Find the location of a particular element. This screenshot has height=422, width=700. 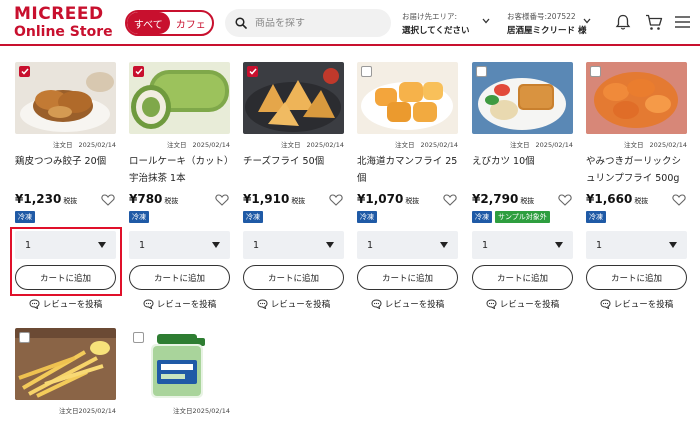

product-name: 鶏皮つつみ餃子 20個 is located at coordinates (65, 161).